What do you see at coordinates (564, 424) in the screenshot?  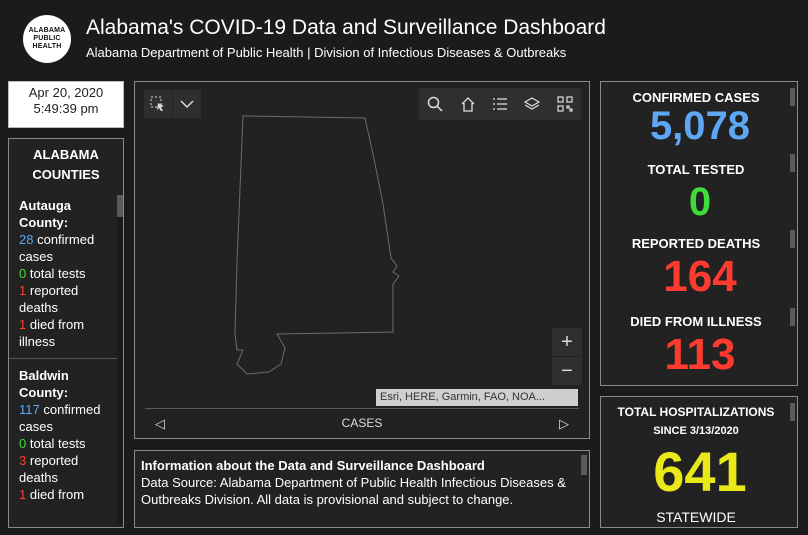 I see `chevron-right-icon: ▷` at bounding box center [564, 424].